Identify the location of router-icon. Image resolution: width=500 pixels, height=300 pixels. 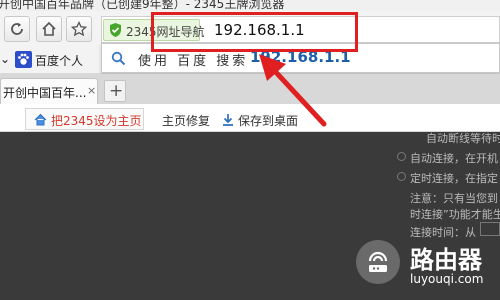
(378, 261).